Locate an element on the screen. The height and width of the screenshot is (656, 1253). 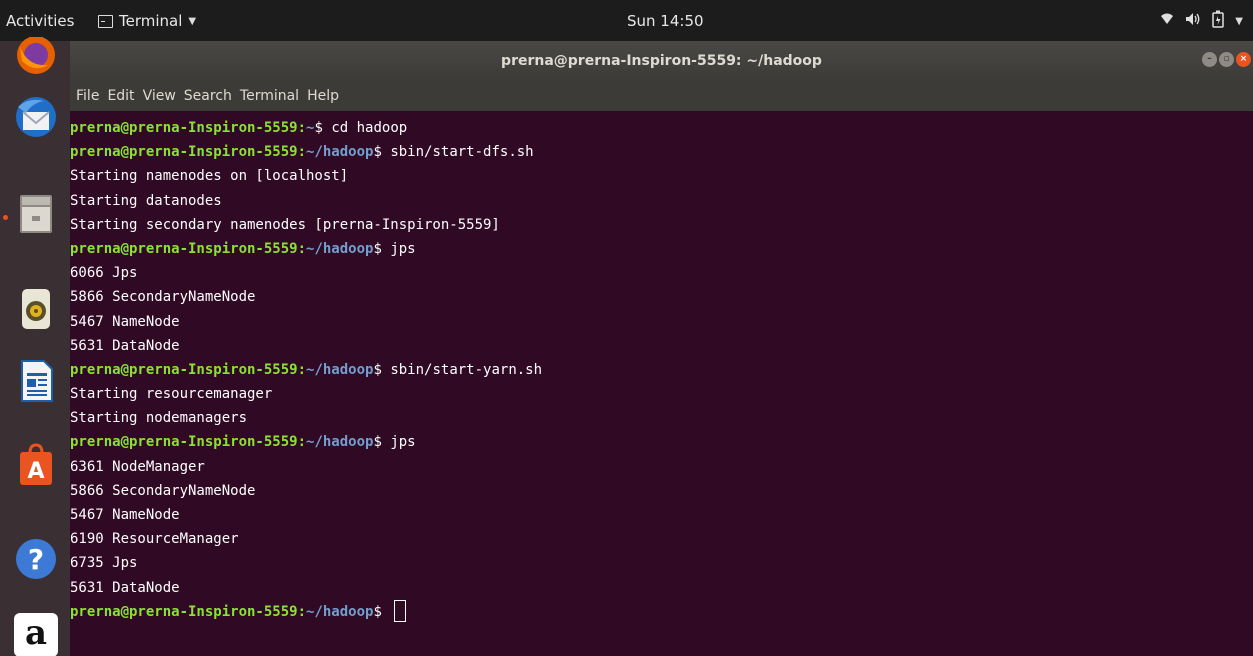
output-text: Starting nodemanagers is located at coordinates (159, 418).